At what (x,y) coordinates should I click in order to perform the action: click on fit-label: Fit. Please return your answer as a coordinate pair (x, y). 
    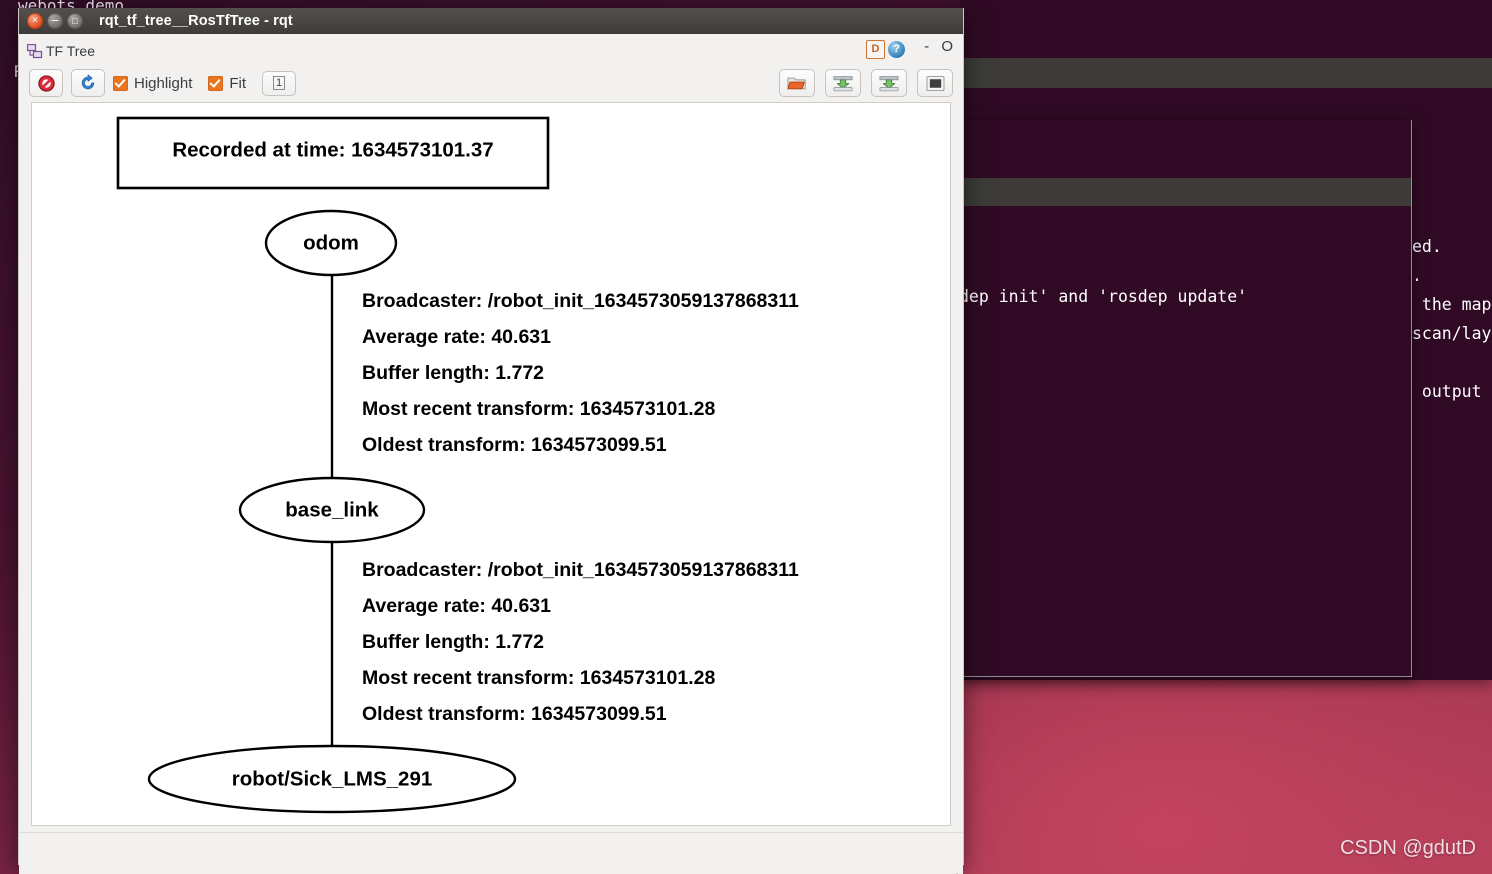
    Looking at the image, I should click on (238, 83).